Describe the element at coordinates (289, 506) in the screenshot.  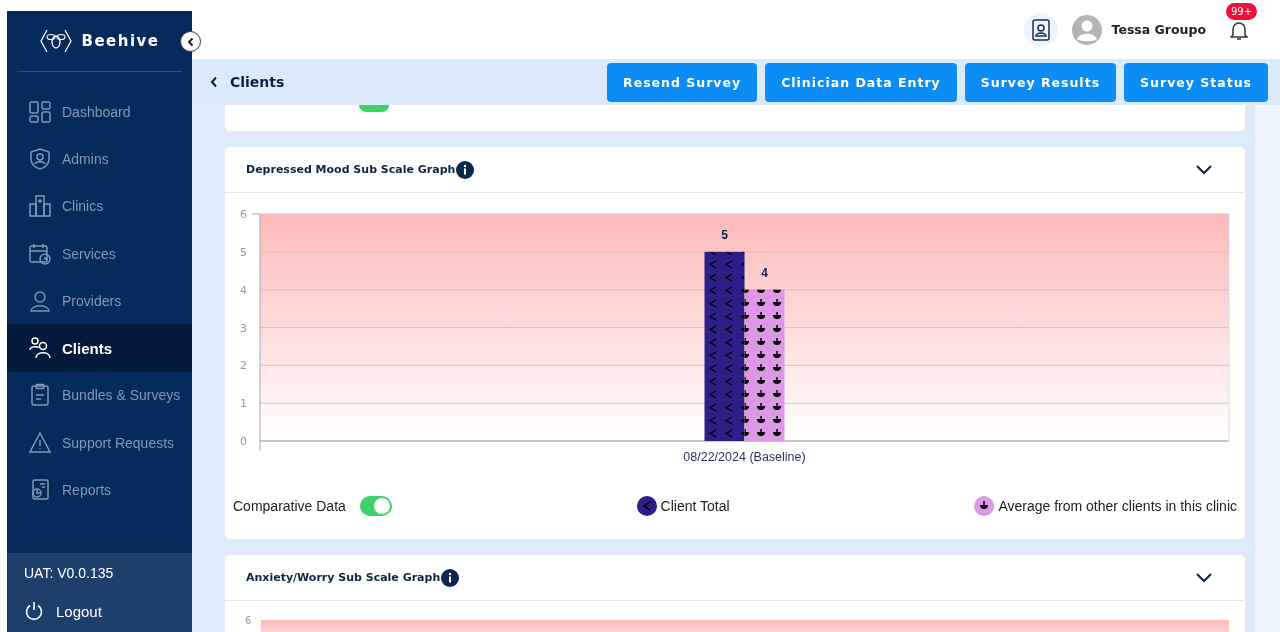
I see `toggle-label: Comparative Data` at that location.